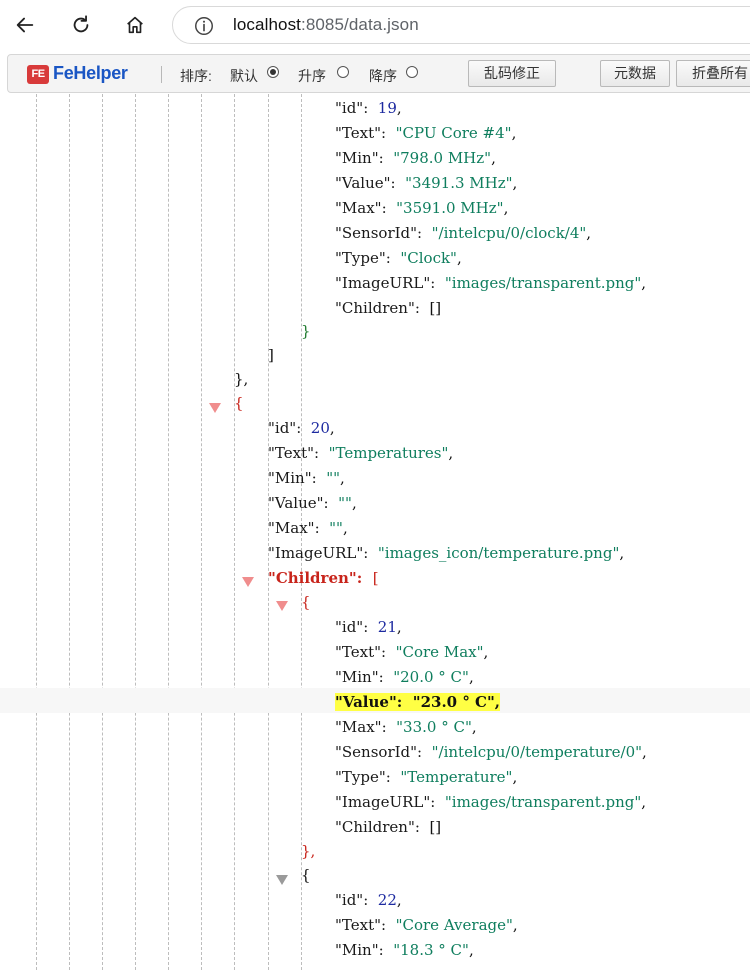  Describe the element at coordinates (425, 133) in the screenshot. I see `json-line: "Text": "CPU Core #4",` at that location.